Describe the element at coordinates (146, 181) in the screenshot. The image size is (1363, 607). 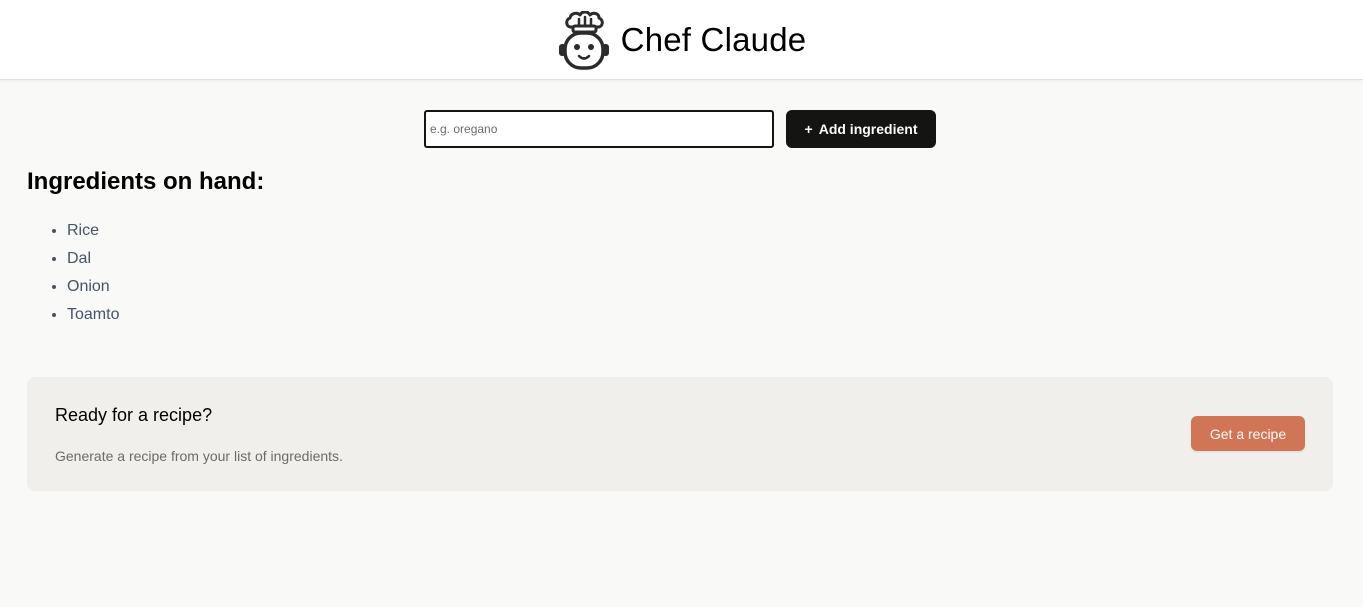
I see `ingredients-heading: Ingredients on hand:` at that location.